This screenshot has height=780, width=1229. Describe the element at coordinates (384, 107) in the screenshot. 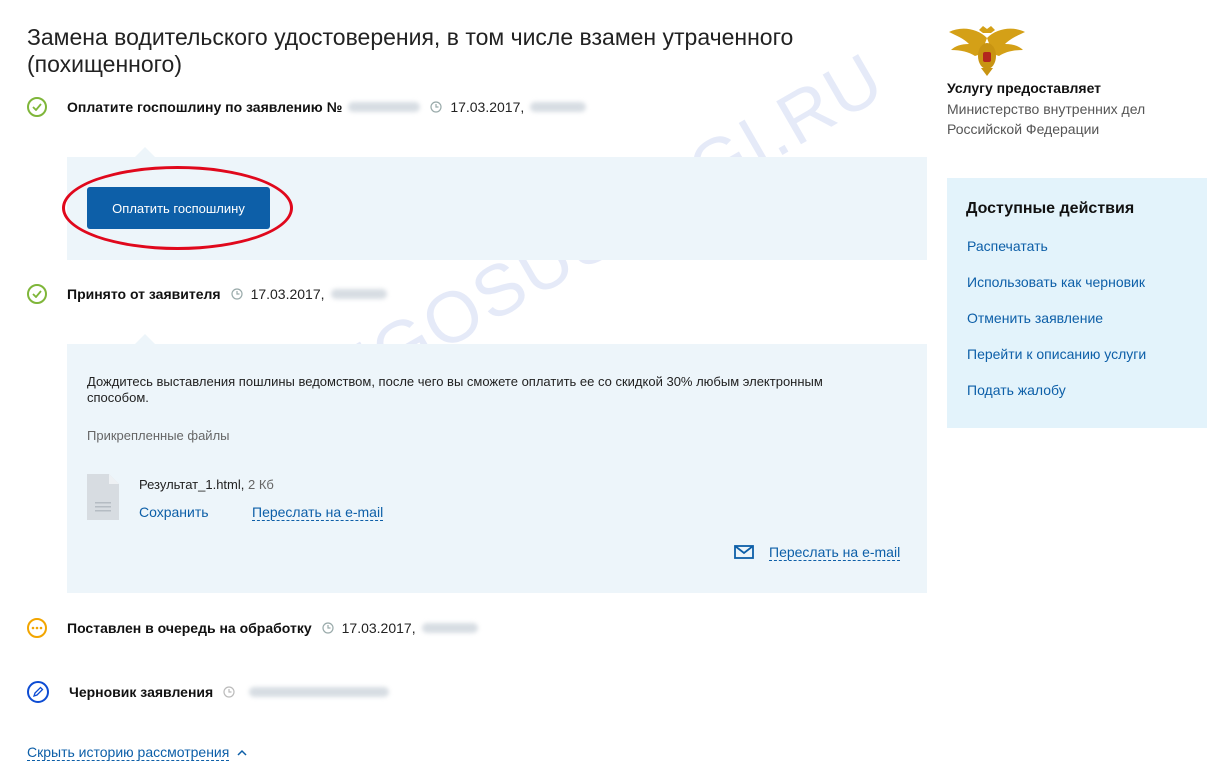

I see `application-number-redacted` at that location.